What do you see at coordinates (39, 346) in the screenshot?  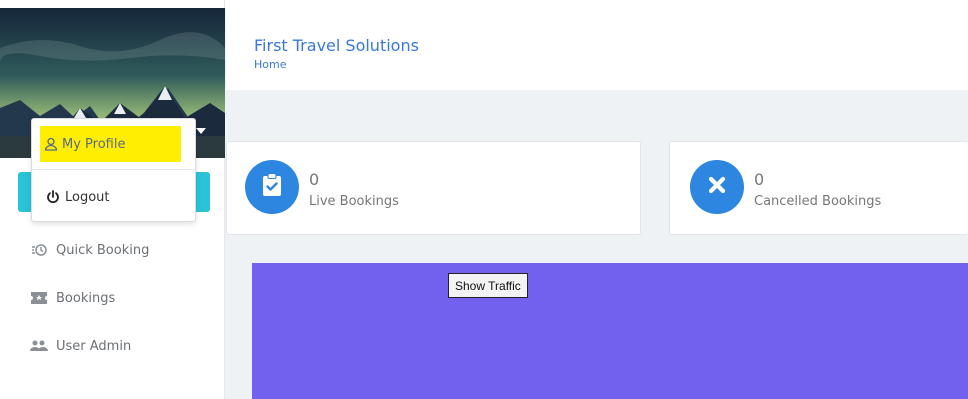 I see `users-icon` at bounding box center [39, 346].